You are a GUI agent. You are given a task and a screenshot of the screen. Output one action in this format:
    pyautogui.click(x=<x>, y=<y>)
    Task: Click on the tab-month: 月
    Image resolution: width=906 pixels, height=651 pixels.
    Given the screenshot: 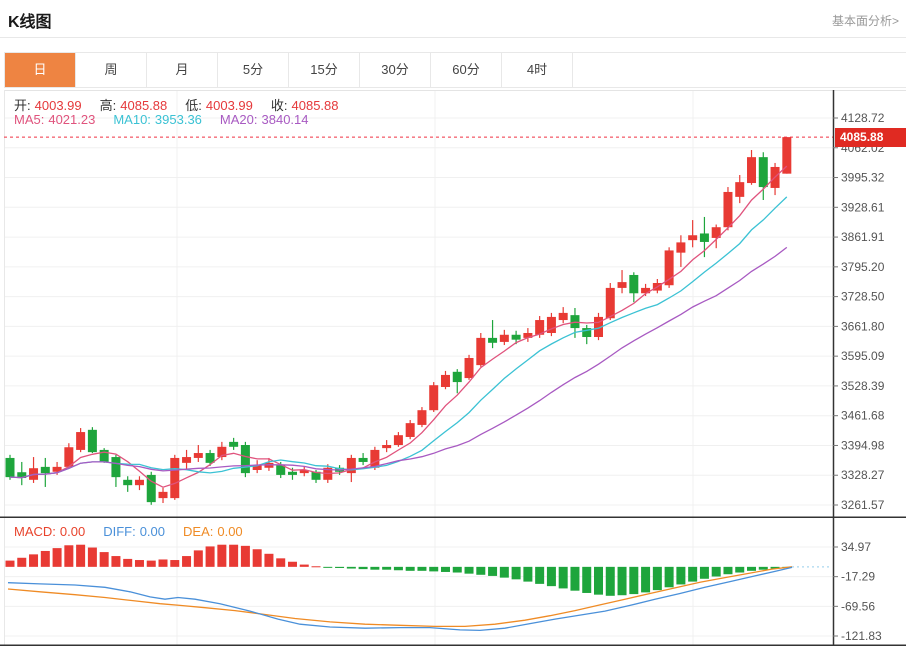 What is the action you would take?
    pyautogui.click(x=182, y=70)
    